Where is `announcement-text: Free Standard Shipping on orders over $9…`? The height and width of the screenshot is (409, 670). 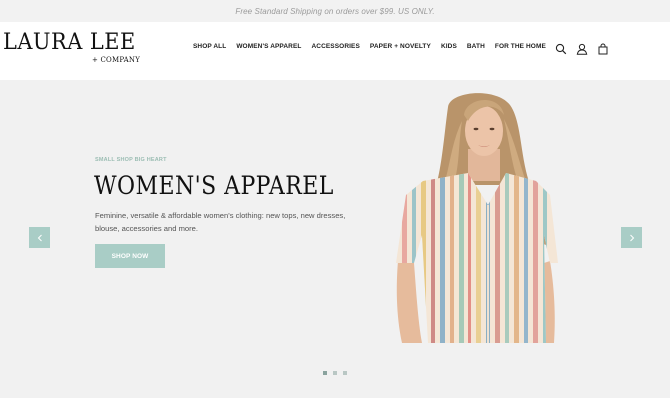
announcement-text: Free Standard Shipping on orders over $9… is located at coordinates (335, 11).